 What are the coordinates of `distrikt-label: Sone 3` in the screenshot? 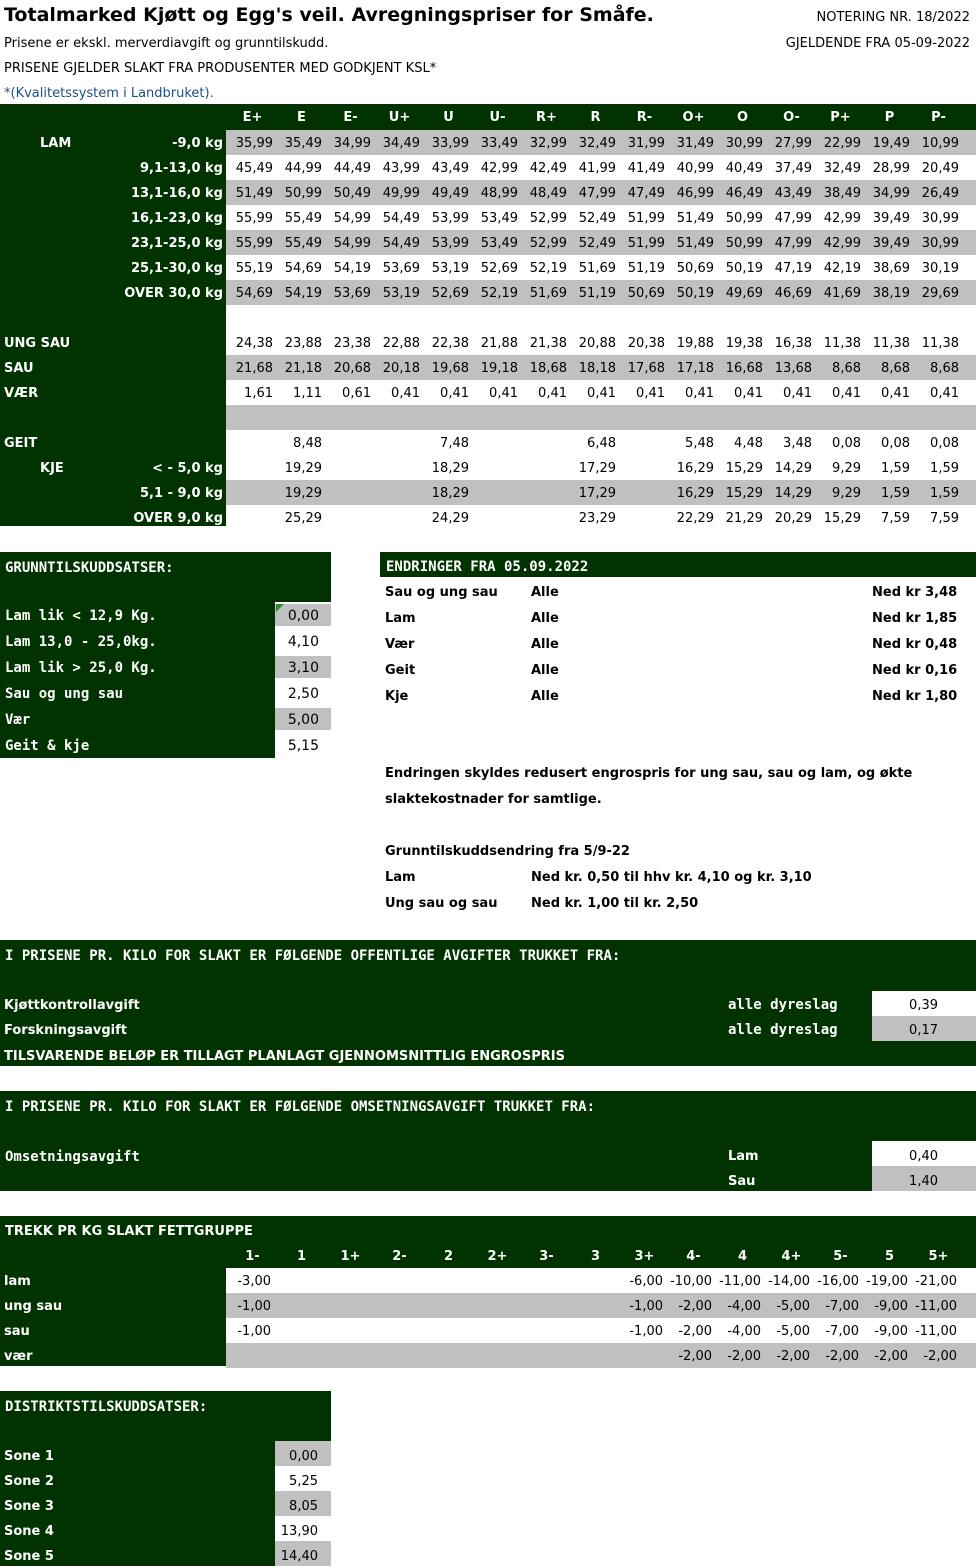 It's located at (29, 1506).